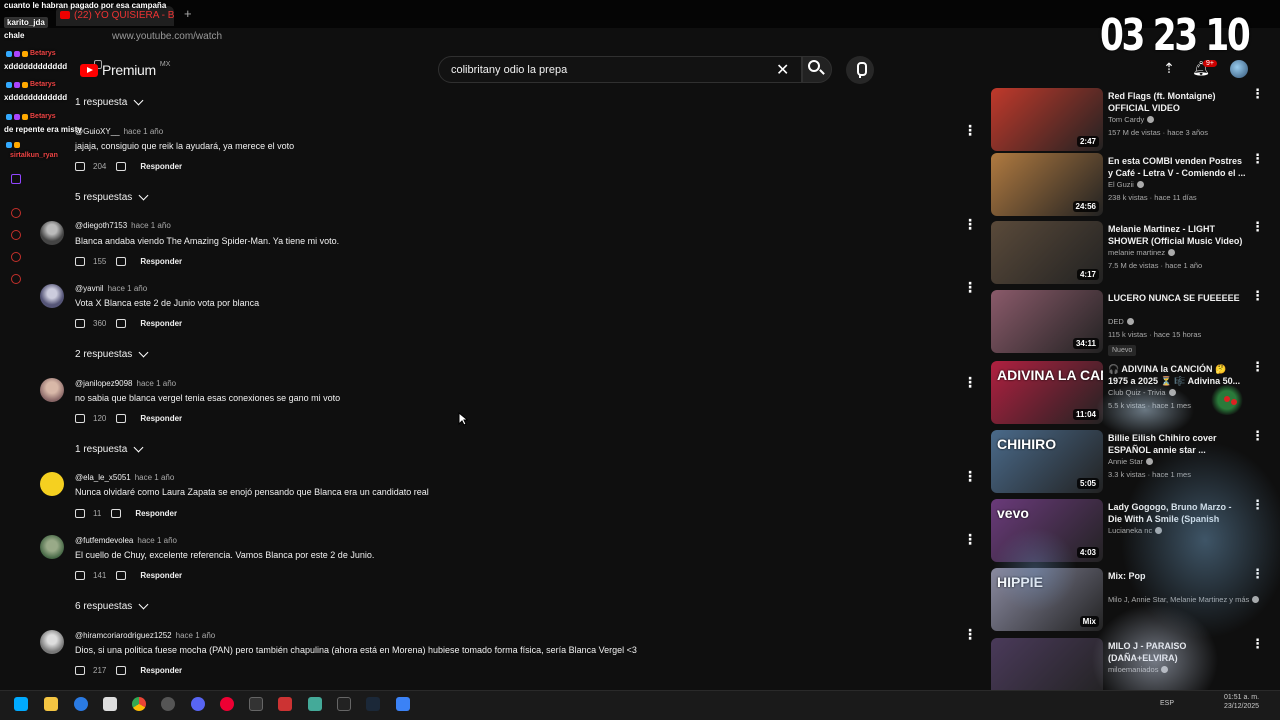 Image resolution: width=1280 pixels, height=720 pixels. Describe the element at coordinates (344, 704) in the screenshot. I see `epic-games-icon` at that location.